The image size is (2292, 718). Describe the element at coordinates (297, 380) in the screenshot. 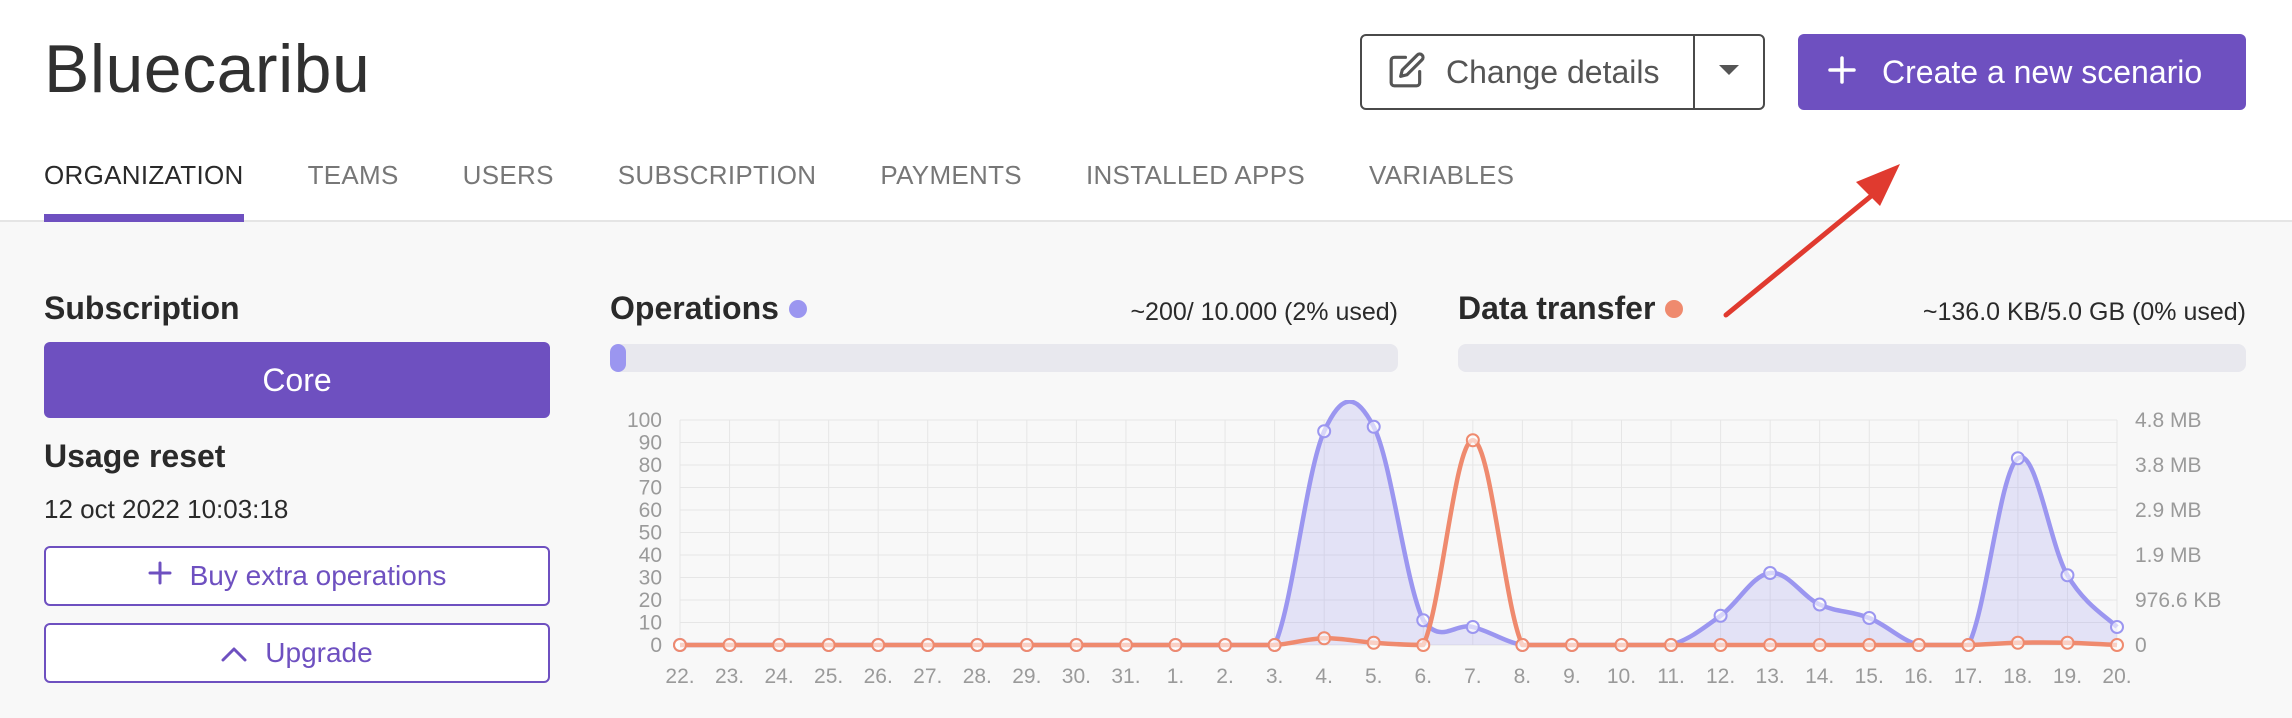

I see `subscription-plan-button: Core` at that location.